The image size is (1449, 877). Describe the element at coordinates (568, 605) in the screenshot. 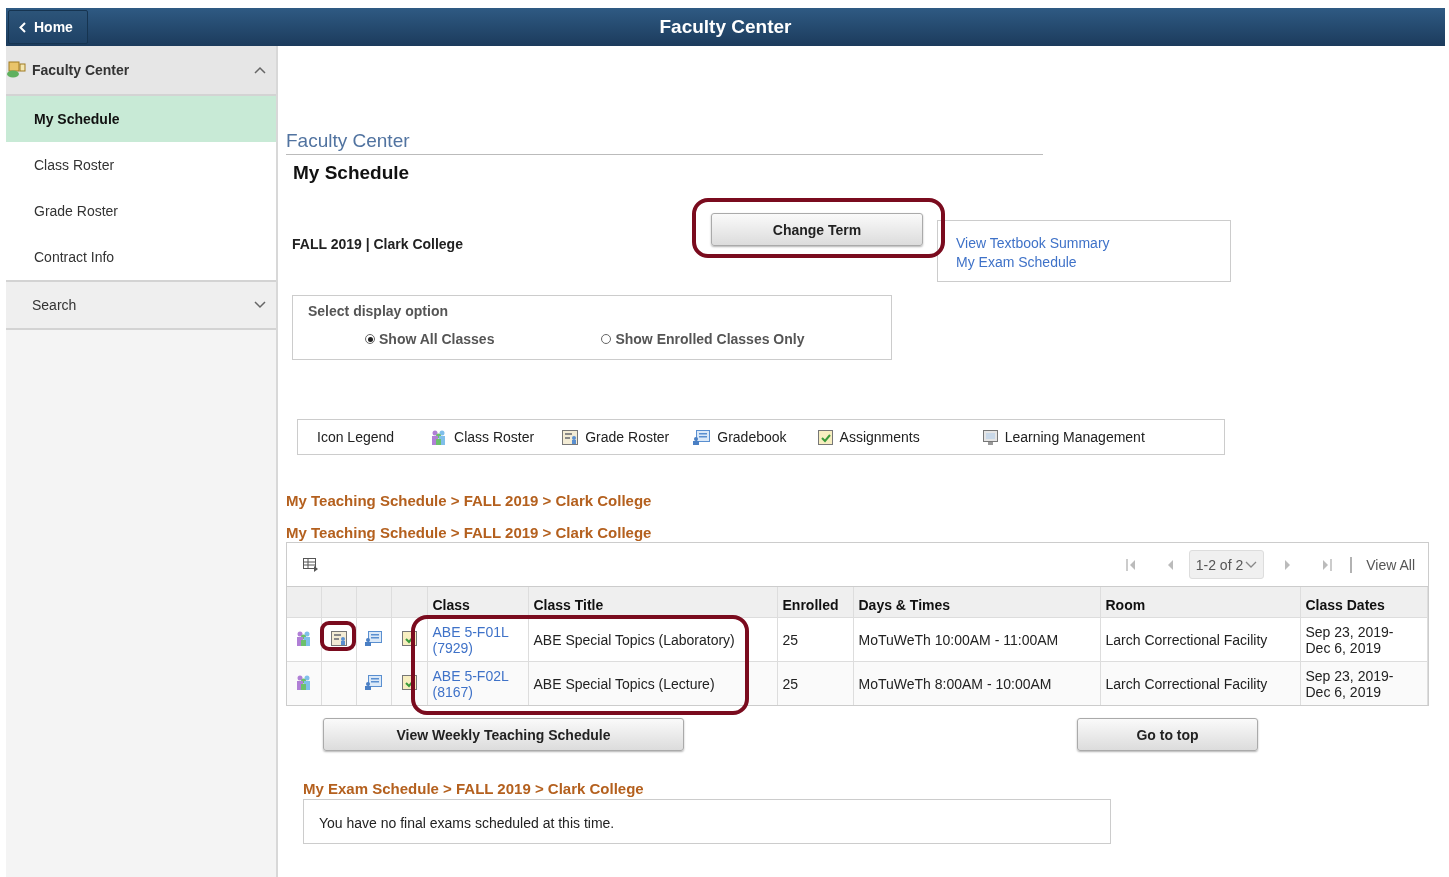

I see `column-header: Class Title` at that location.